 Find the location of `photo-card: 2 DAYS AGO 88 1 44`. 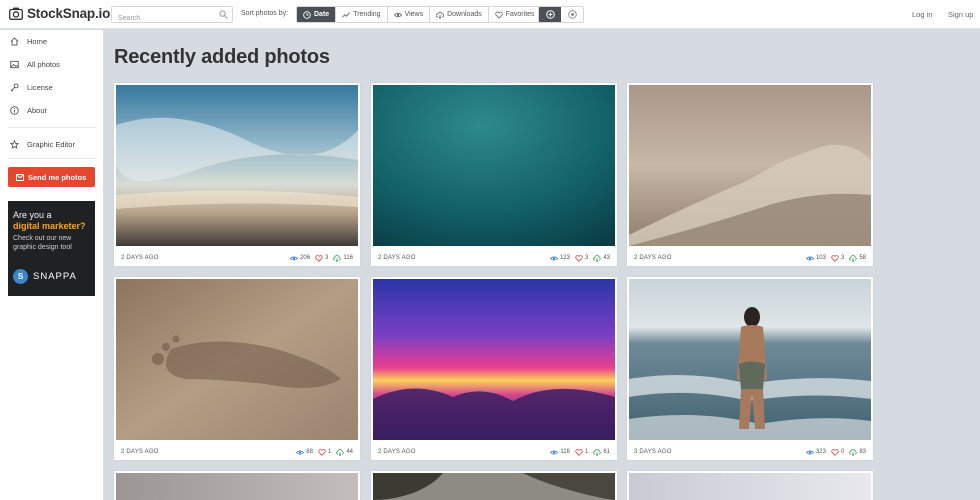

photo-card: 2 DAYS AGO 88 1 44 is located at coordinates (237, 368).